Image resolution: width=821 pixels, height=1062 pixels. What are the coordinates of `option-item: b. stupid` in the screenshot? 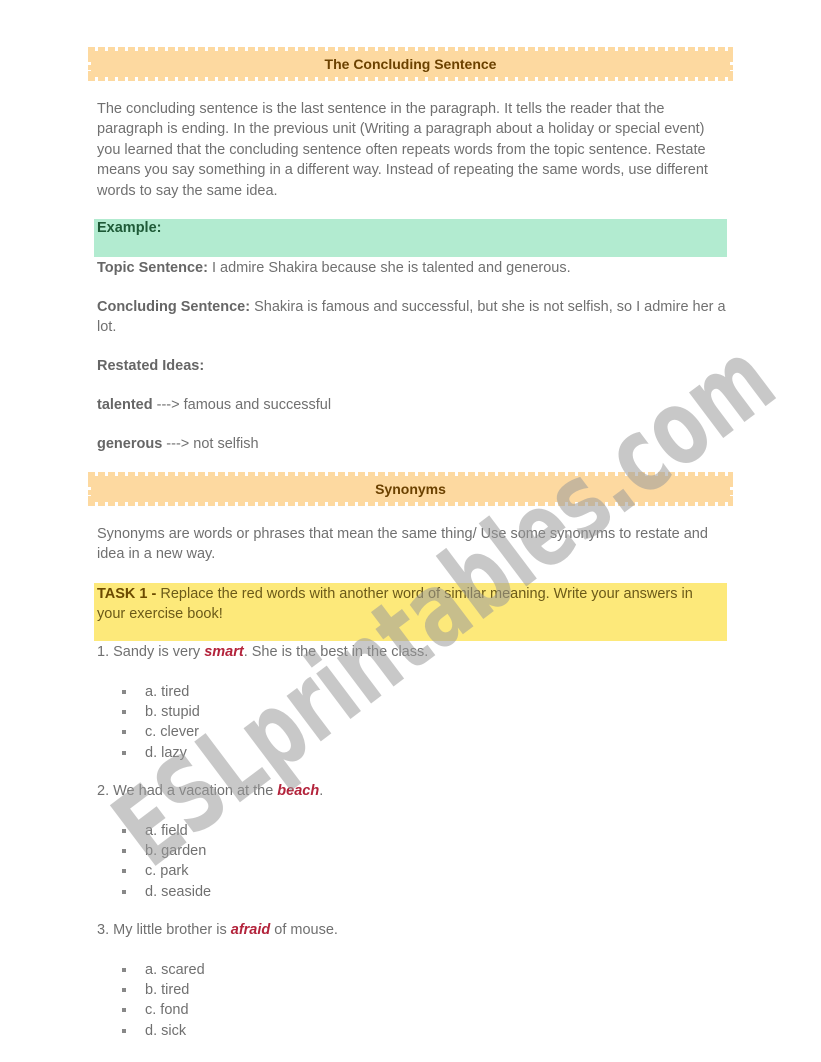 It's located at (159, 712).